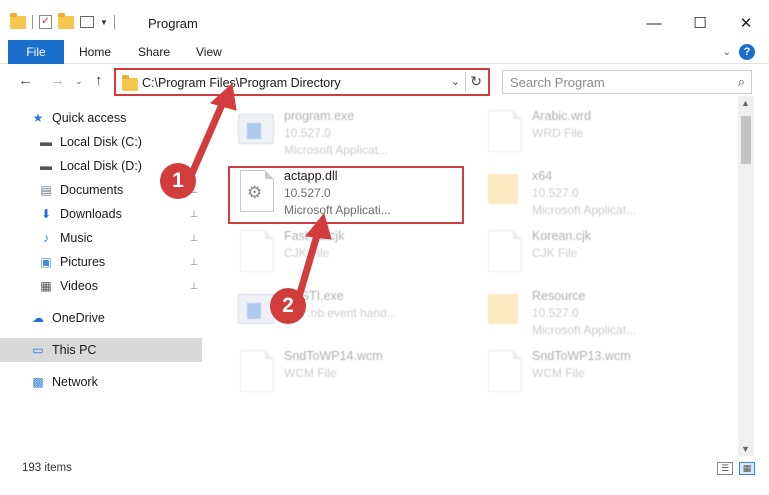  Describe the element at coordinates (308, 266) in the screenshot. I see `arrow-2-shaft` at that location.